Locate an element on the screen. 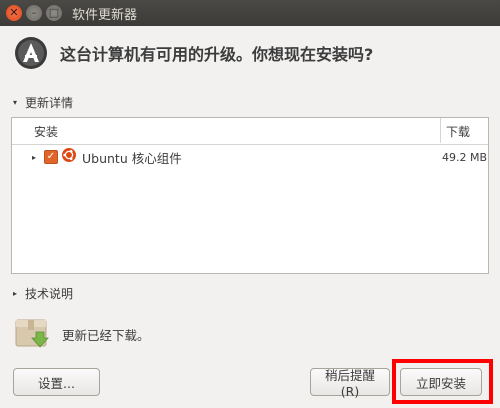 This screenshot has height=408, width=500. tech-expander-label: 技术说明 is located at coordinates (49, 294).